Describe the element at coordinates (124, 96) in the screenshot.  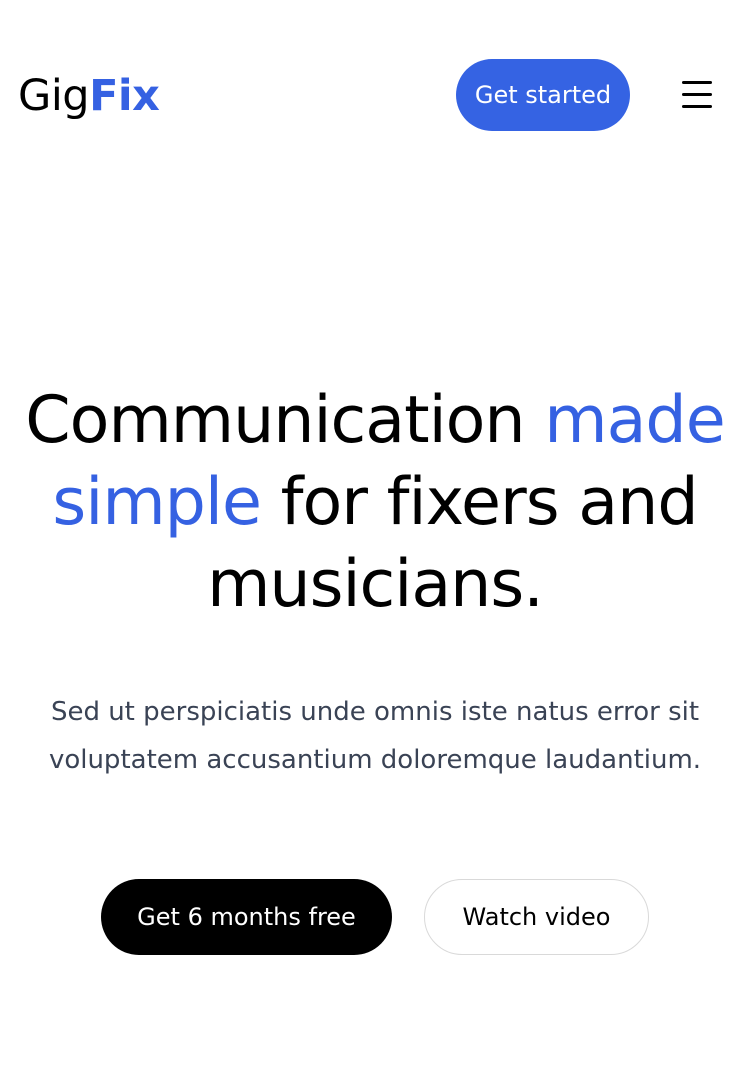
I see `logo-text-fix: Fix` at that location.